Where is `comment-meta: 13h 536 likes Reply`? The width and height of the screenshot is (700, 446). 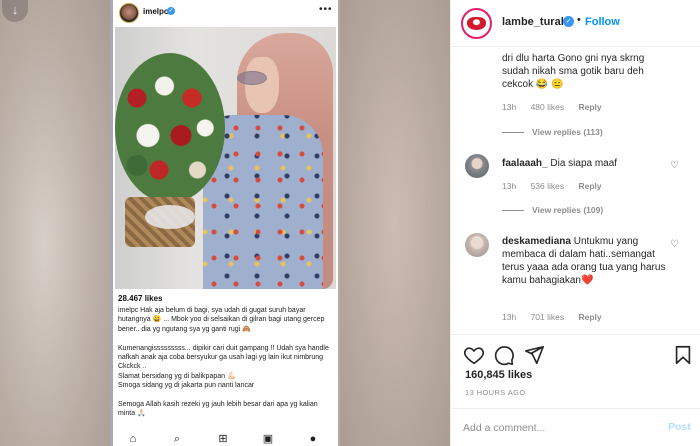
comment-meta: 13h 536 likes Reply is located at coordinates (558, 186).